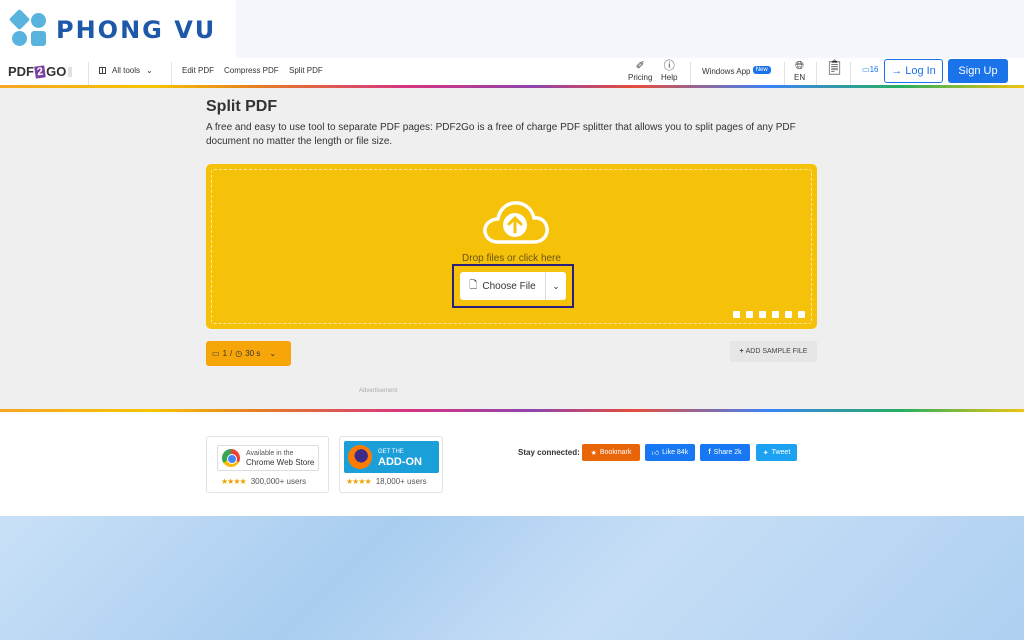  What do you see at coordinates (549, 452) in the screenshot?
I see `stay-connected-label: Stay connected:` at bounding box center [549, 452].